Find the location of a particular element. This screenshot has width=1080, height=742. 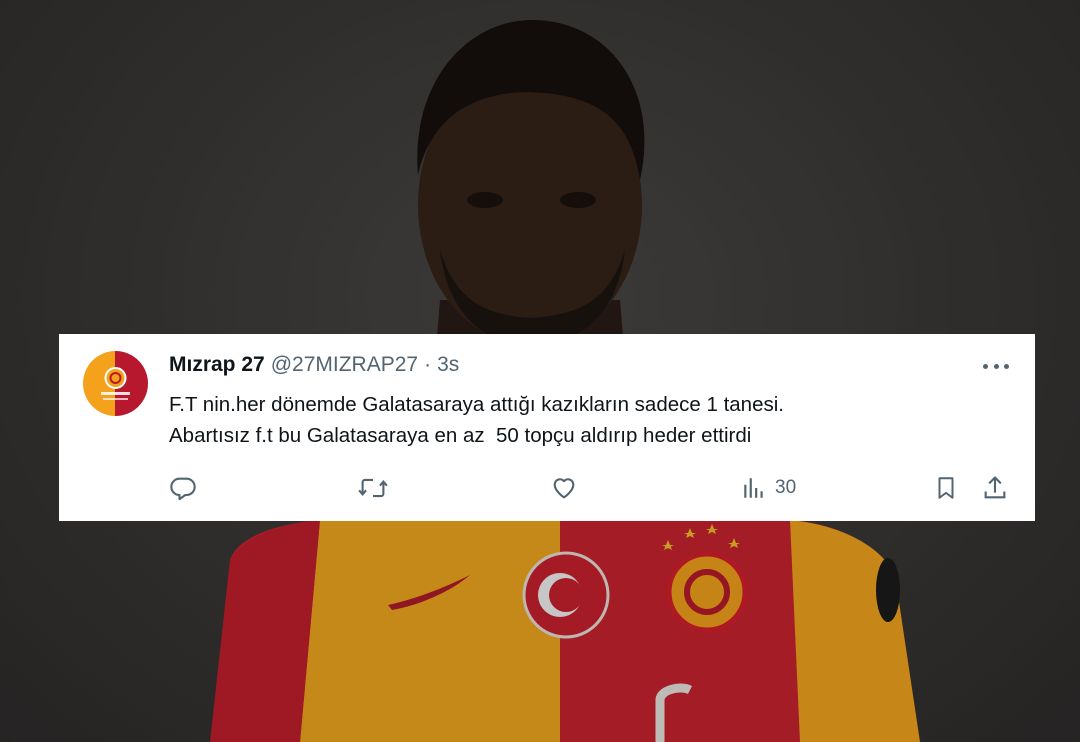

tweet-header: Mızrap 27 @27MIZRAP27 · 3s is located at coordinates (314, 366).